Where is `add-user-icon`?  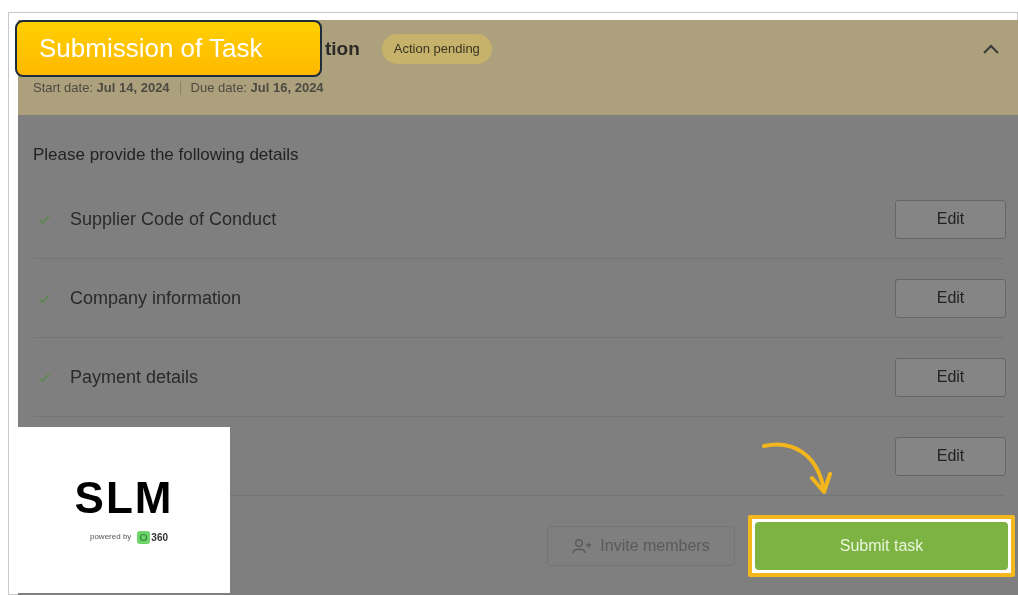 add-user-icon is located at coordinates (582, 546).